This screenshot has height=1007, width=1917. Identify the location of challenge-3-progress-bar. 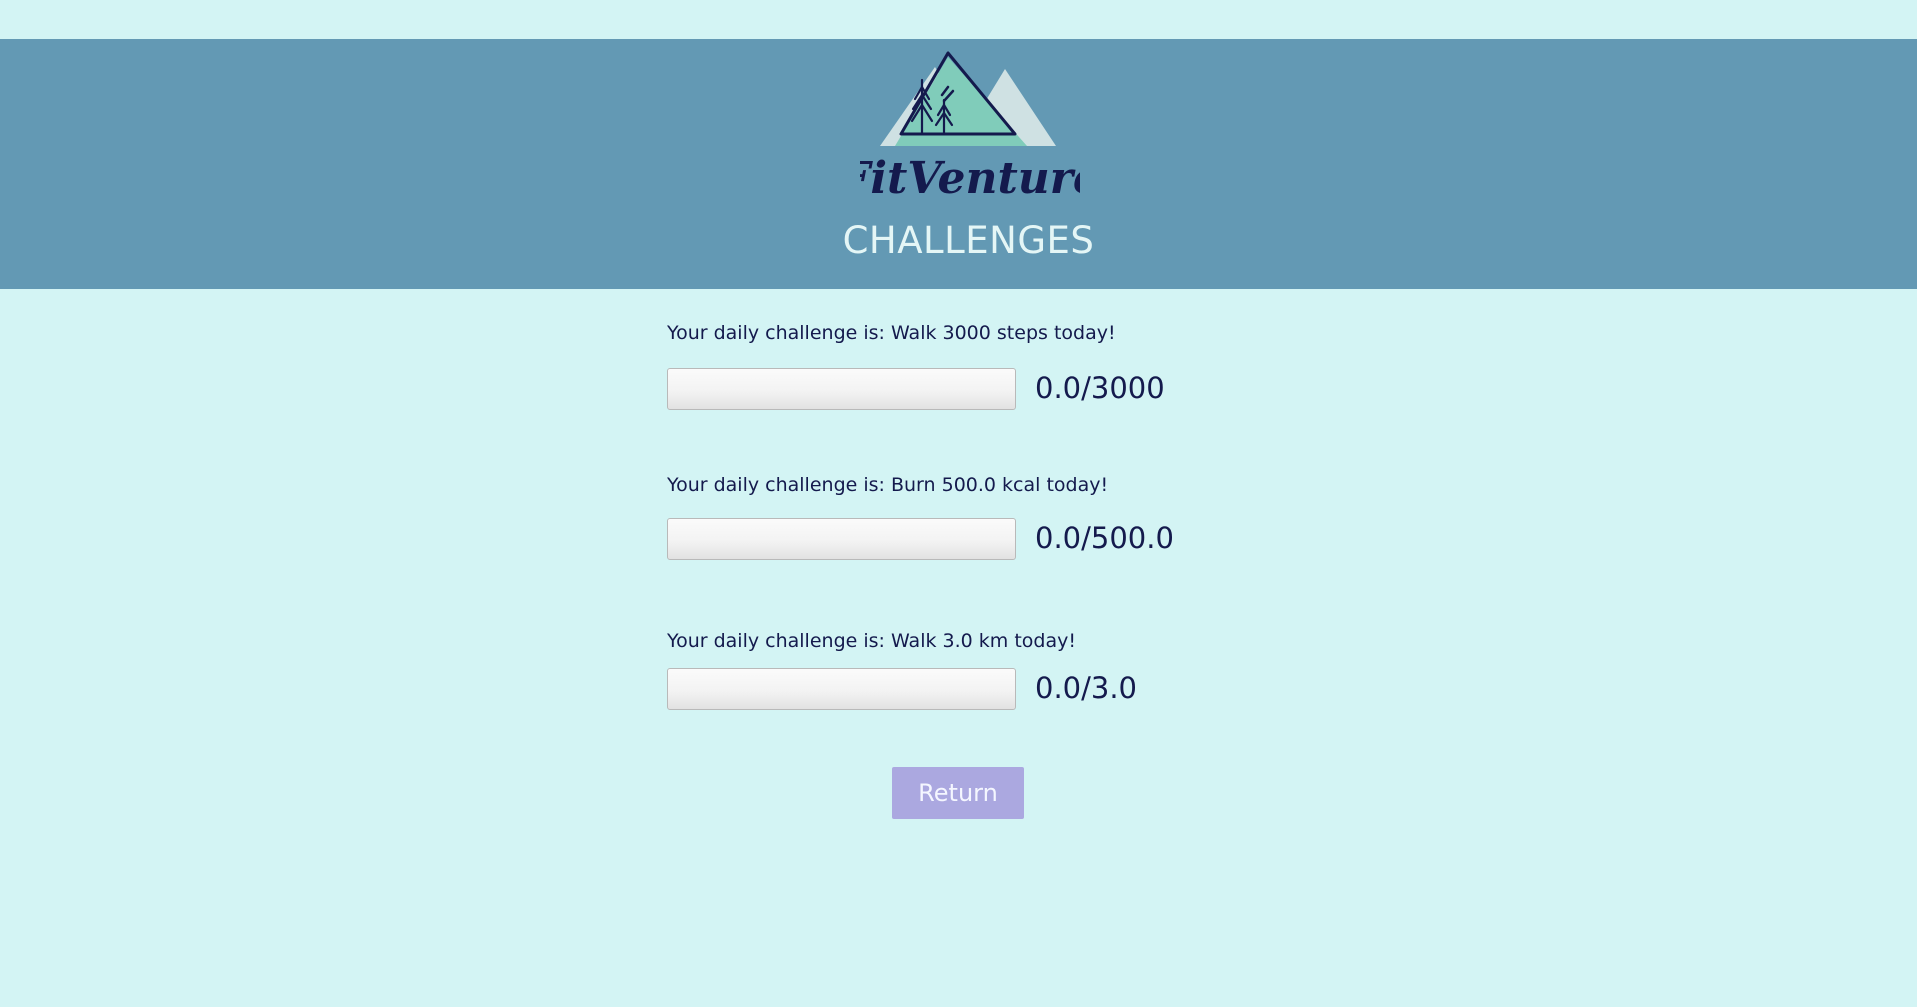
(841, 689).